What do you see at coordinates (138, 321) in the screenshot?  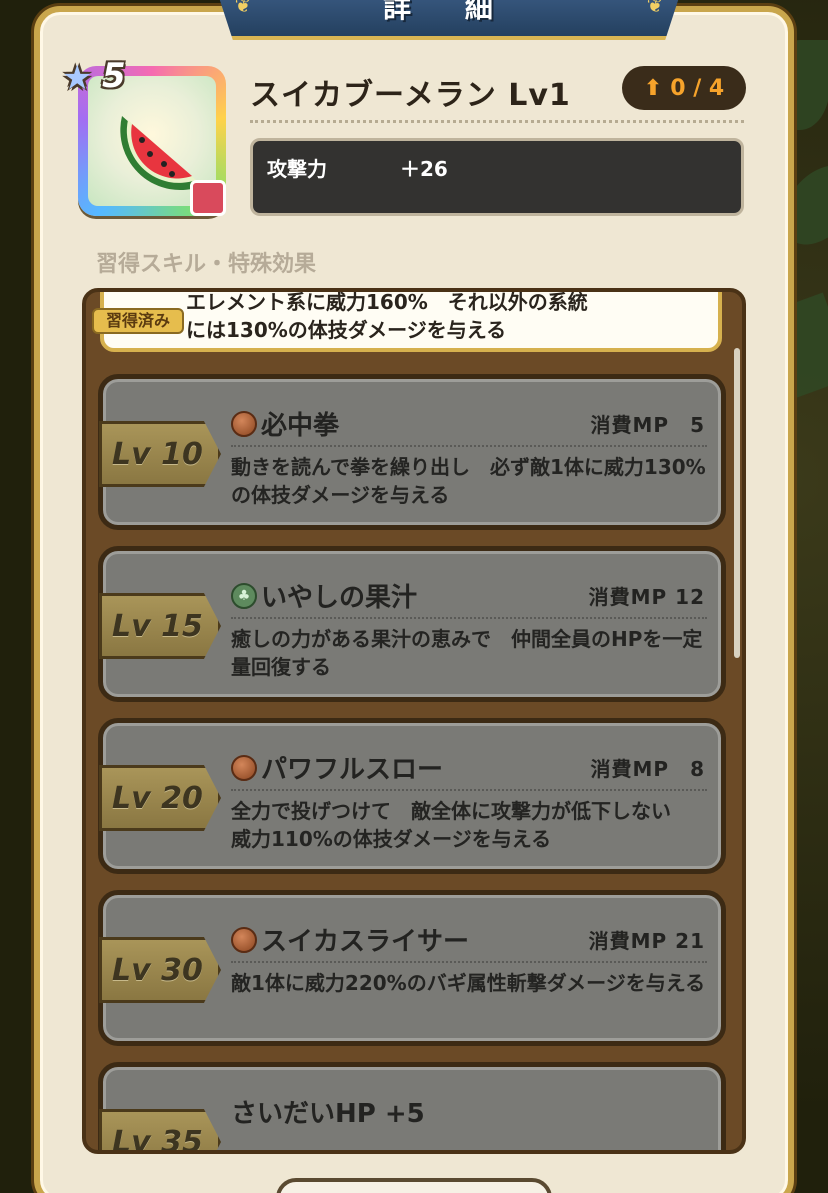 I see `acquired-badge: 習得済み` at bounding box center [138, 321].